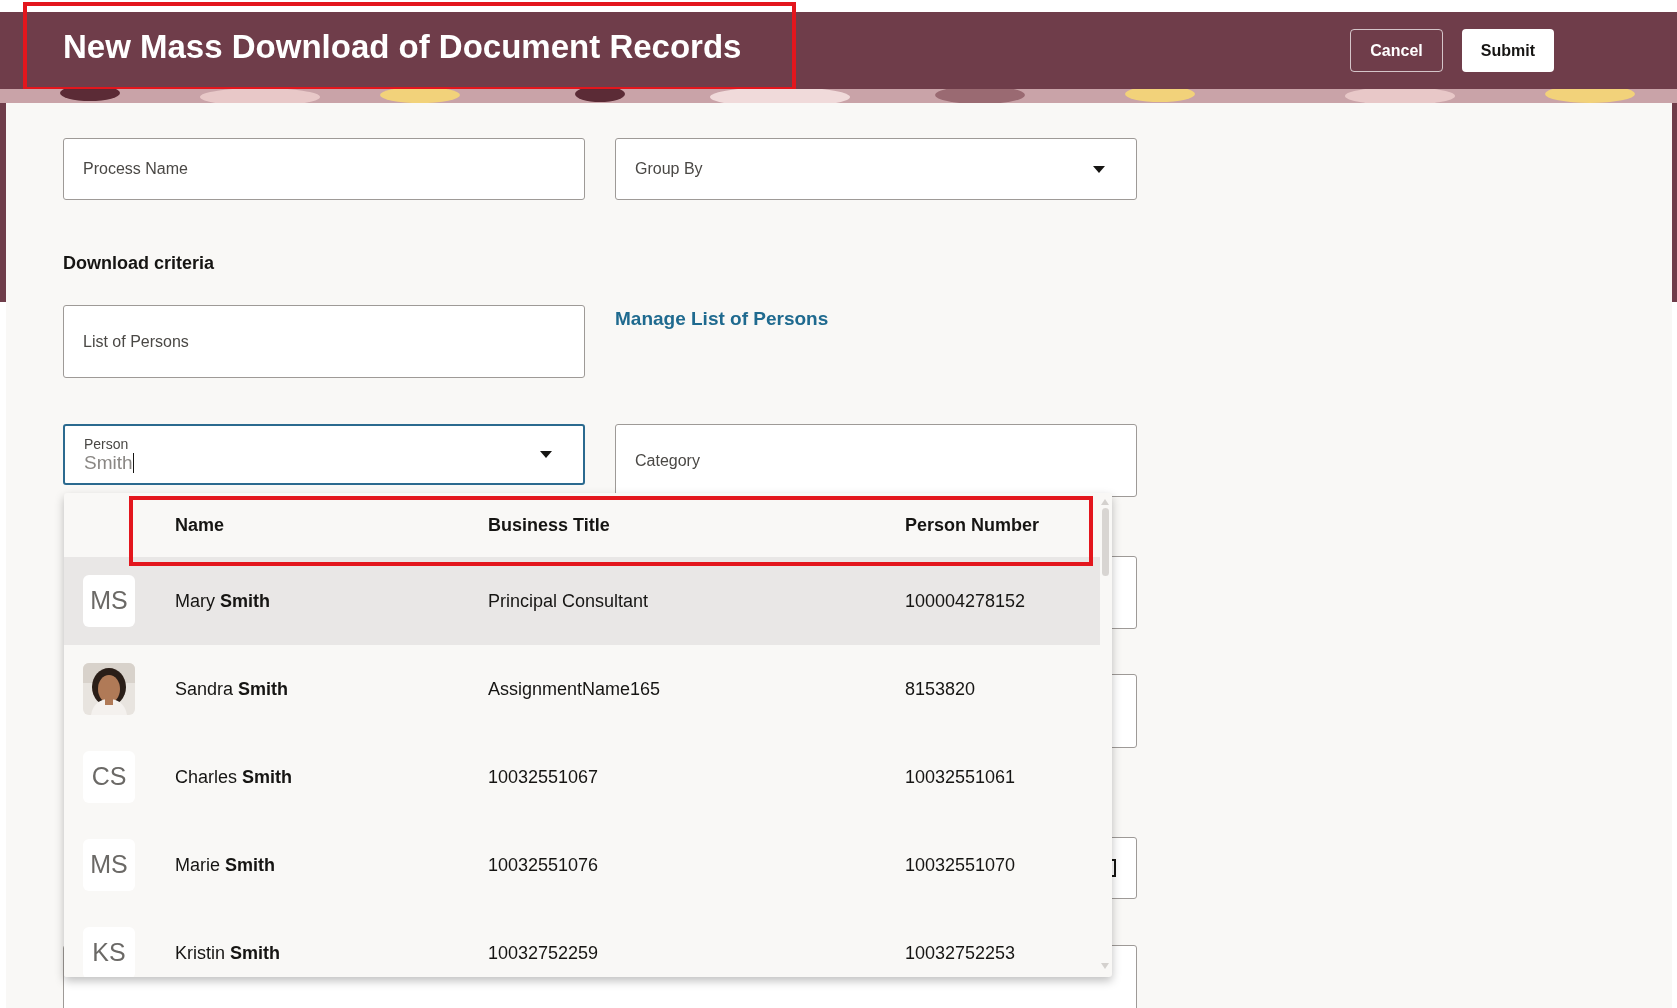  I want to click on process-name-field: Process Name, so click(324, 169).